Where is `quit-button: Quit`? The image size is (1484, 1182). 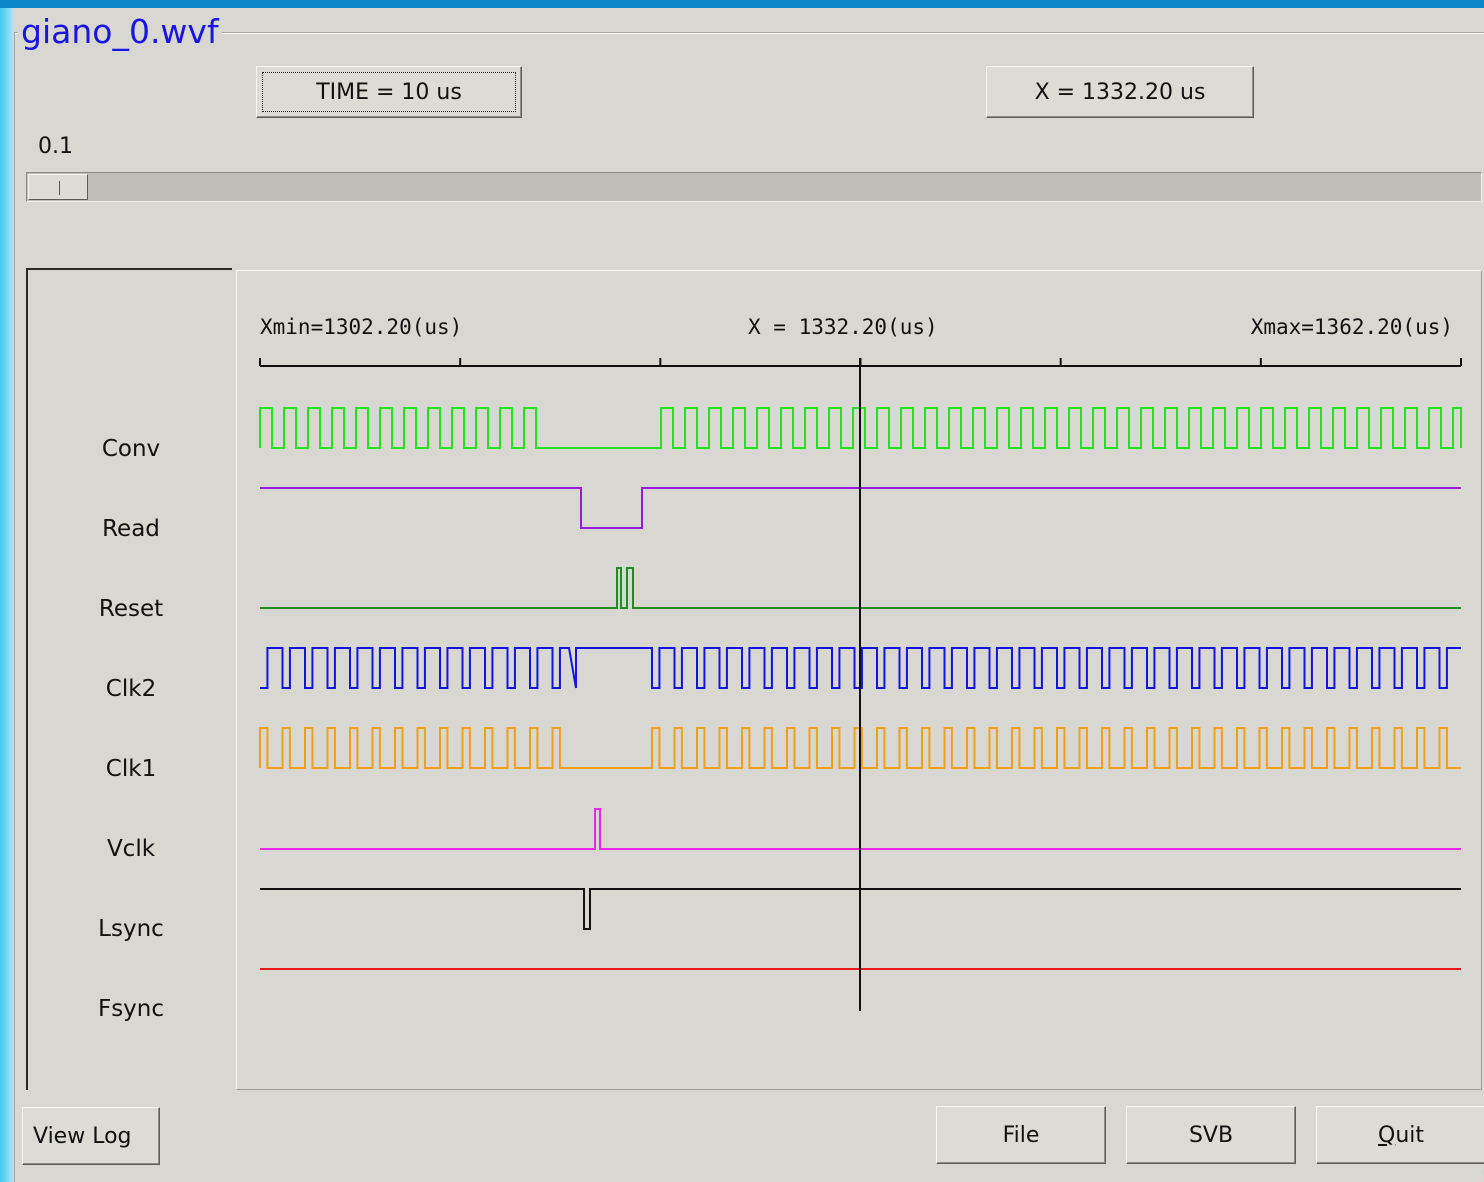 quit-button: Quit is located at coordinates (1400, 1135).